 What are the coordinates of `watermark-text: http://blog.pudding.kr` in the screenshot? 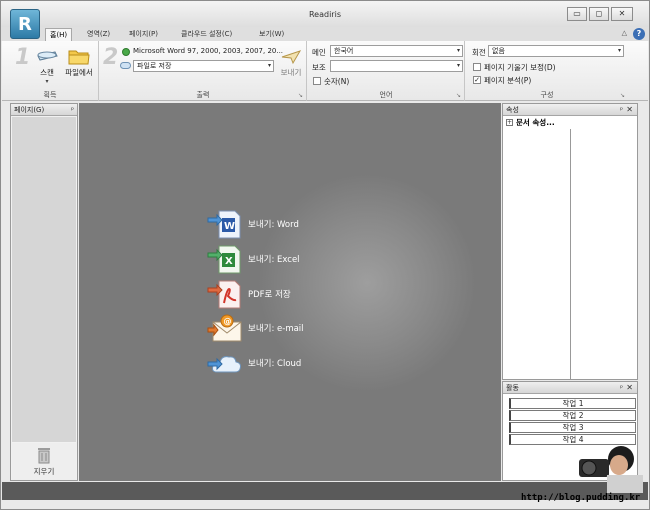 It's located at (581, 498).